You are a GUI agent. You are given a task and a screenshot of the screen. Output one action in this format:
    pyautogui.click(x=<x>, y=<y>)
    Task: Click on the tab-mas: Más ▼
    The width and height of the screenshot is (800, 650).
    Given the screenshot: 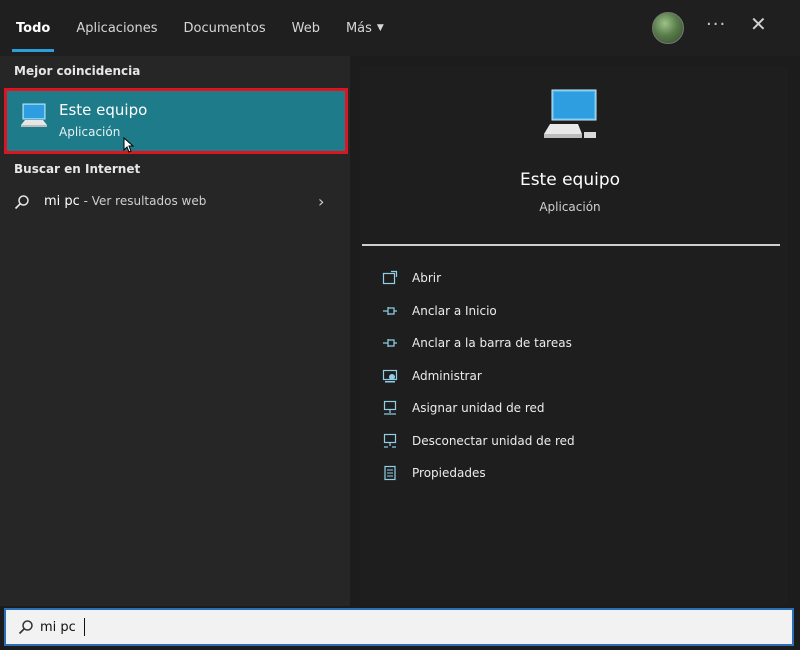 What is the action you would take?
    pyautogui.click(x=365, y=28)
    